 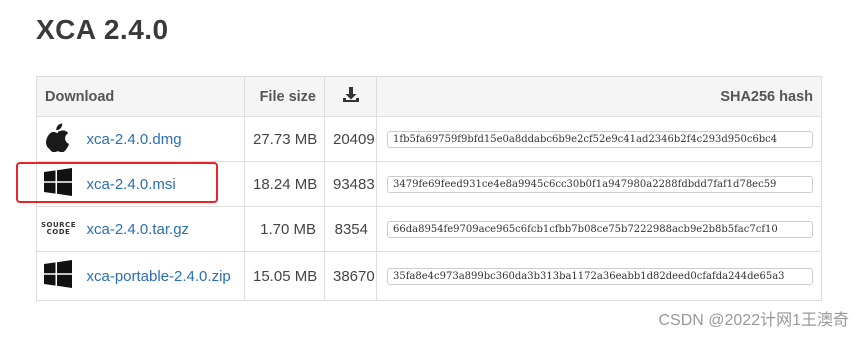 I want to click on row-icon-cell: SOURCE CODE, so click(x=57, y=229).